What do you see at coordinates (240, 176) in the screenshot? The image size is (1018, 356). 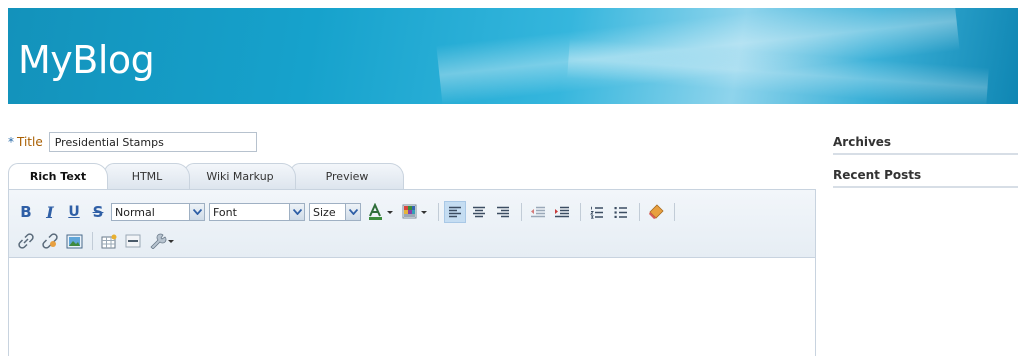 I see `tab-wiki-markup: Wiki Markup` at bounding box center [240, 176].